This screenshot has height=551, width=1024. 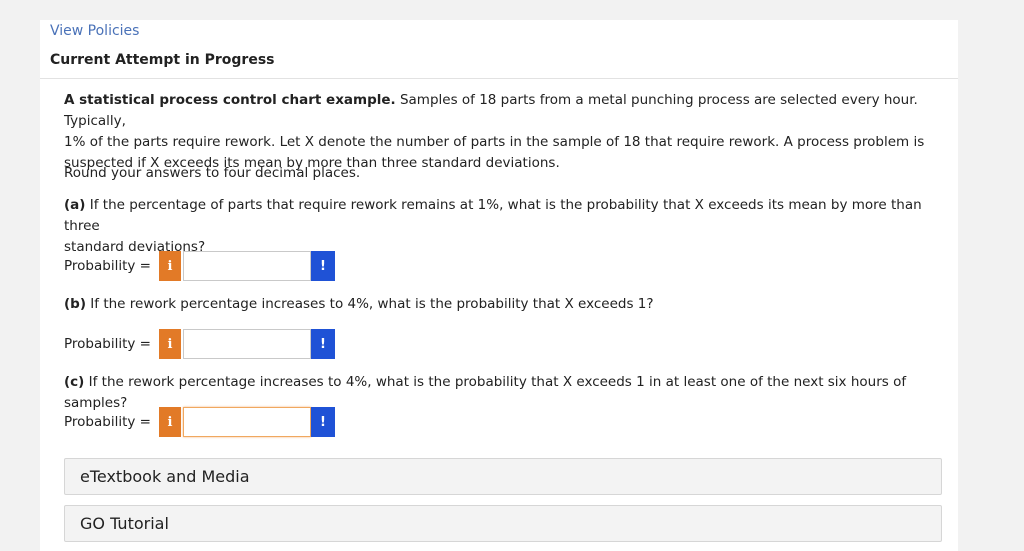 What do you see at coordinates (75, 205) in the screenshot?
I see `part-a-label: (a)` at bounding box center [75, 205].